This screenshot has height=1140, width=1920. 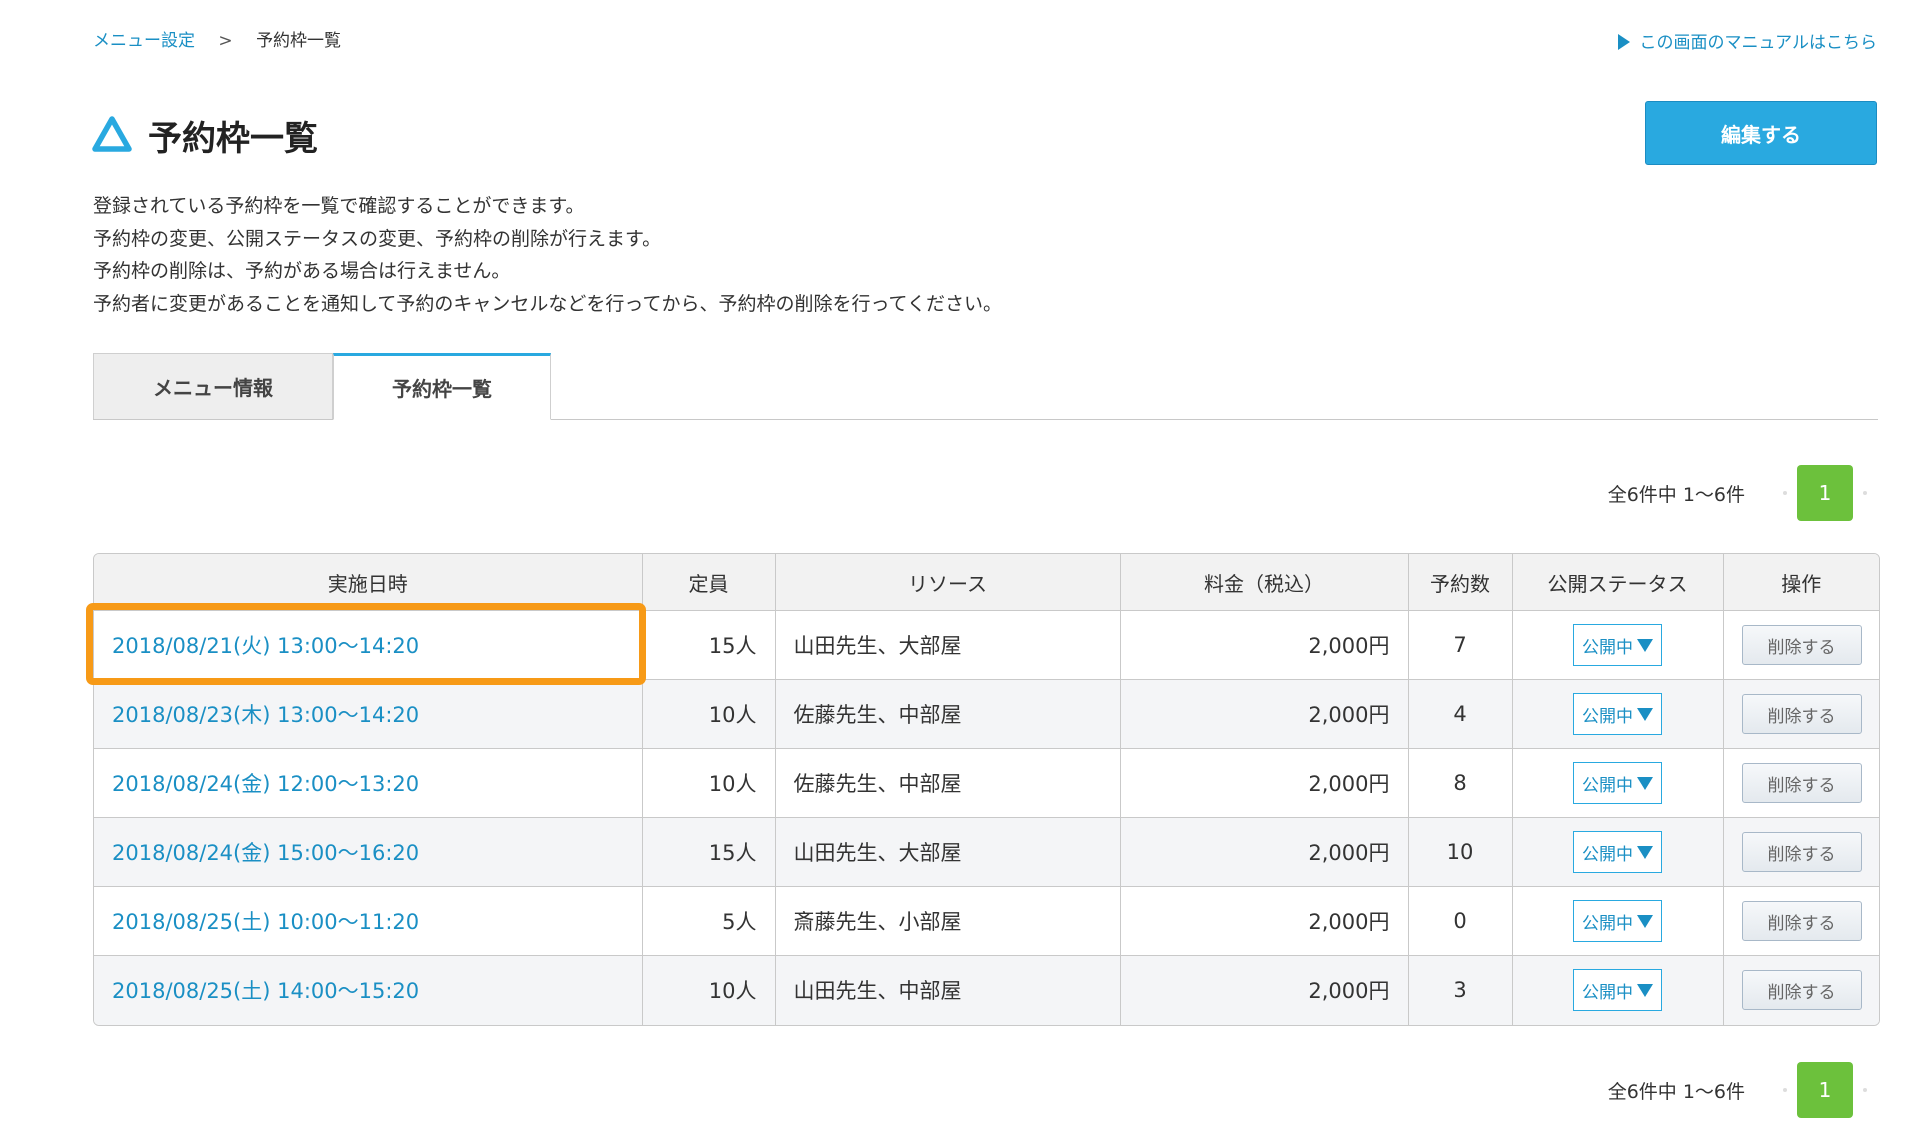 I want to click on column-header-price: 料金（税込）, so click(x=1263, y=582).